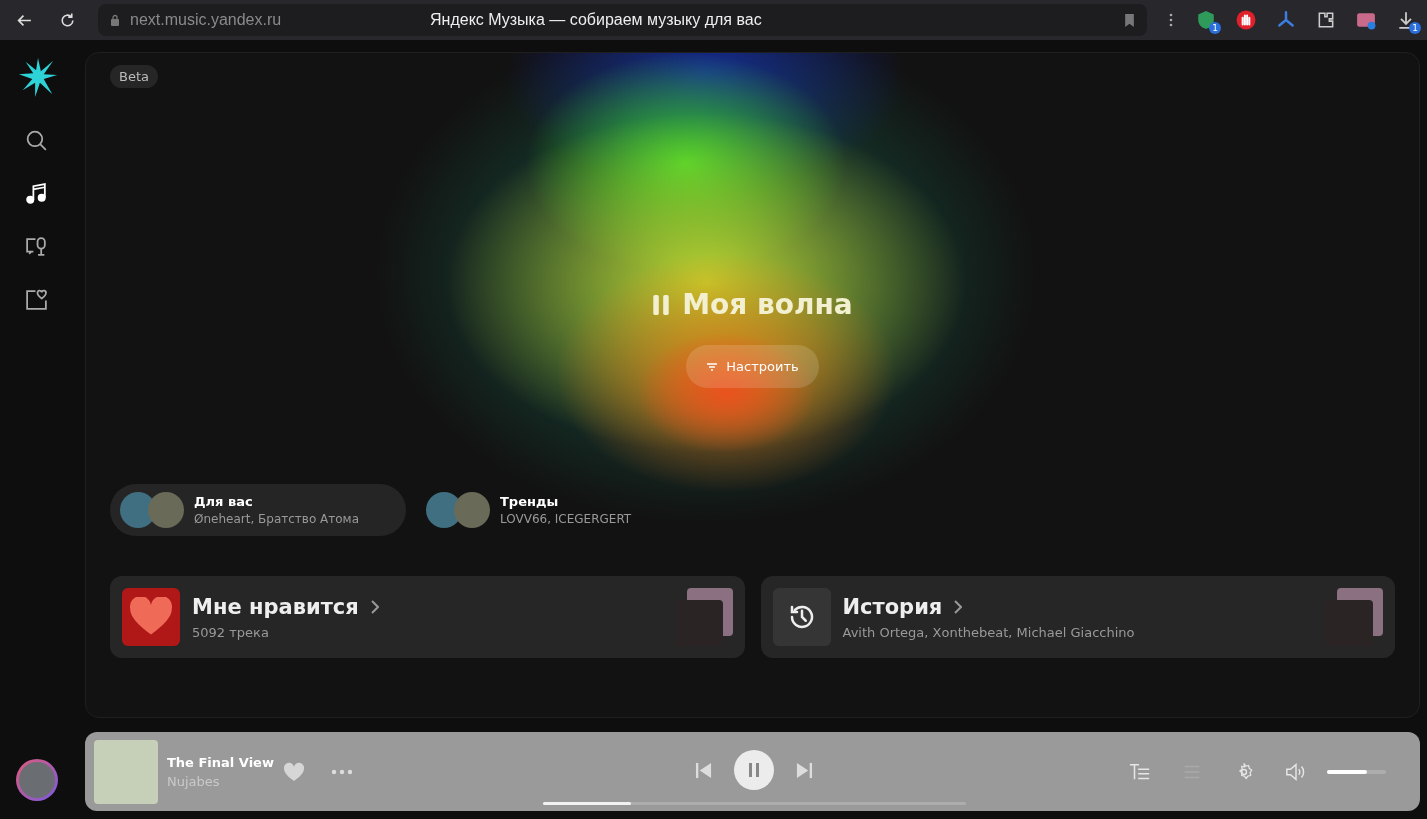 Image resolution: width=1427 pixels, height=819 pixels. Describe the element at coordinates (36, 780) in the screenshot. I see `user-avatar` at that location.